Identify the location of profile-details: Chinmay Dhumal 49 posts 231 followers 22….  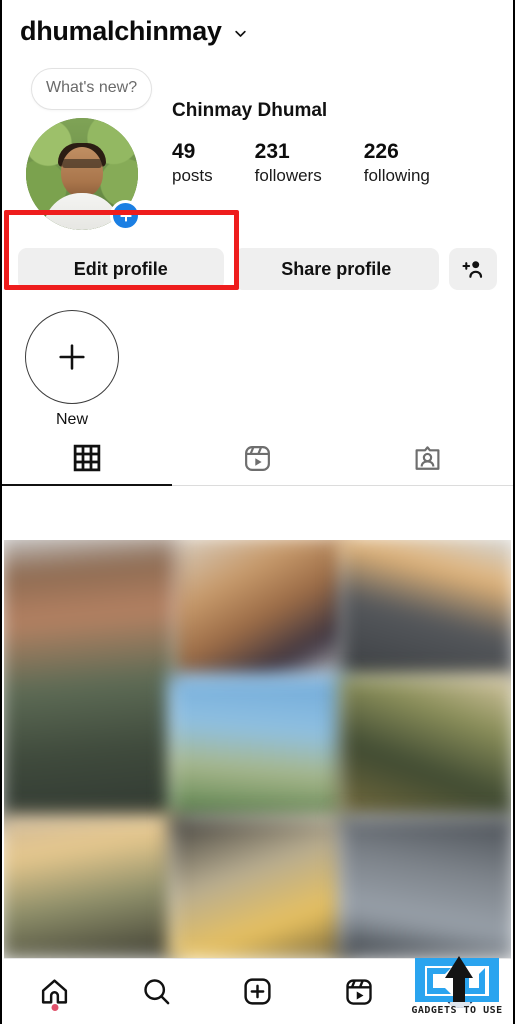
(317, 124).